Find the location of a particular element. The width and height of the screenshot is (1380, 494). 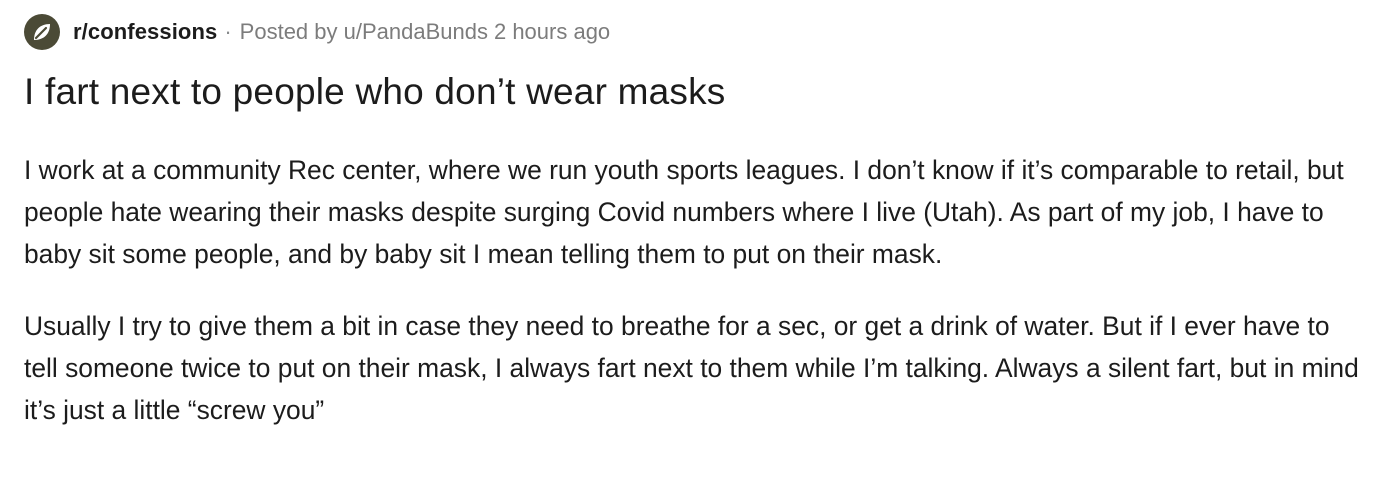

subreddit-avatar is located at coordinates (42, 32).